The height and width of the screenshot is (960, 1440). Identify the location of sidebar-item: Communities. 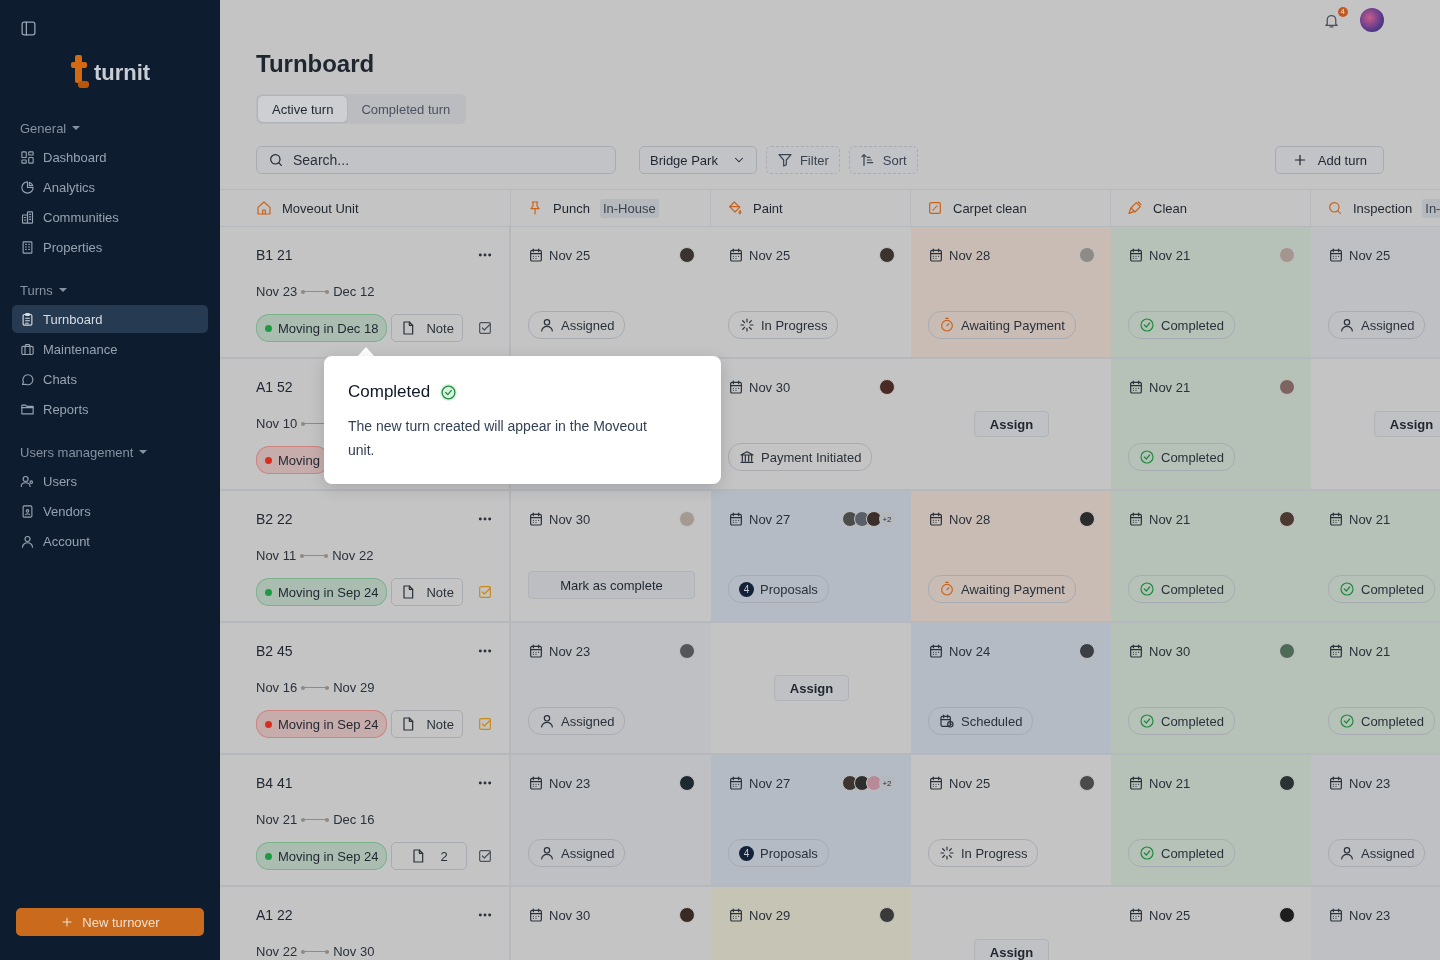
(110, 217).